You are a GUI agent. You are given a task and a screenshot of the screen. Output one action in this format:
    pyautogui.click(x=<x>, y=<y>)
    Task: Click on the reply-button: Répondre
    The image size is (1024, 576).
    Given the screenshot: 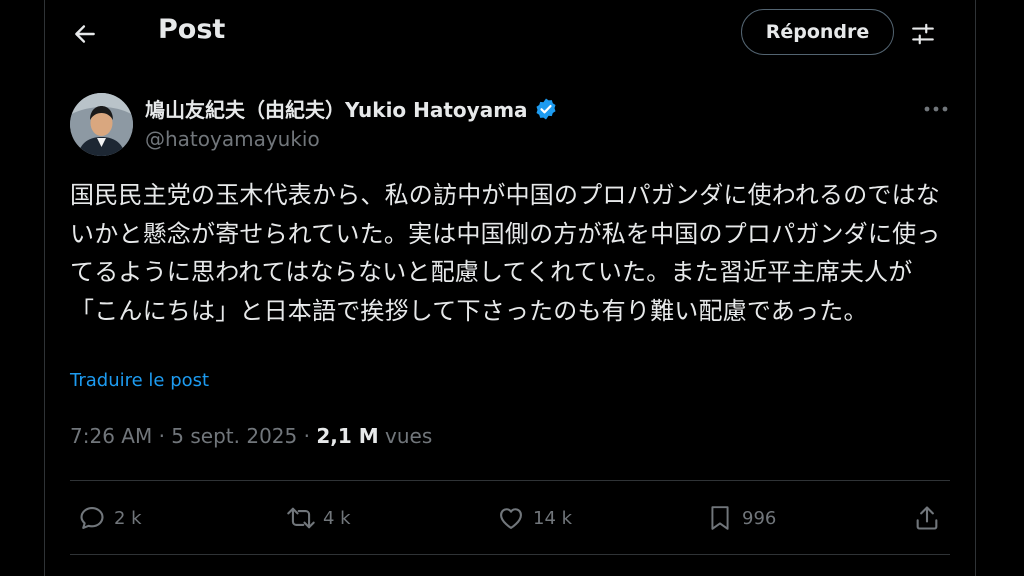 What is the action you would take?
    pyautogui.click(x=817, y=32)
    